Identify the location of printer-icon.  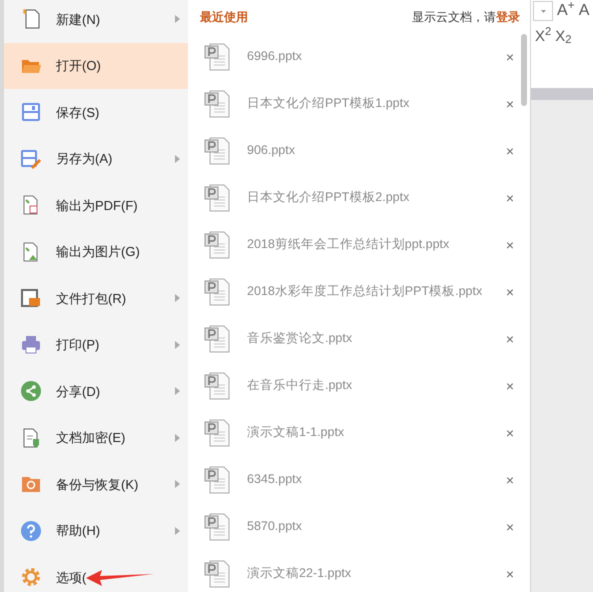
(31, 345).